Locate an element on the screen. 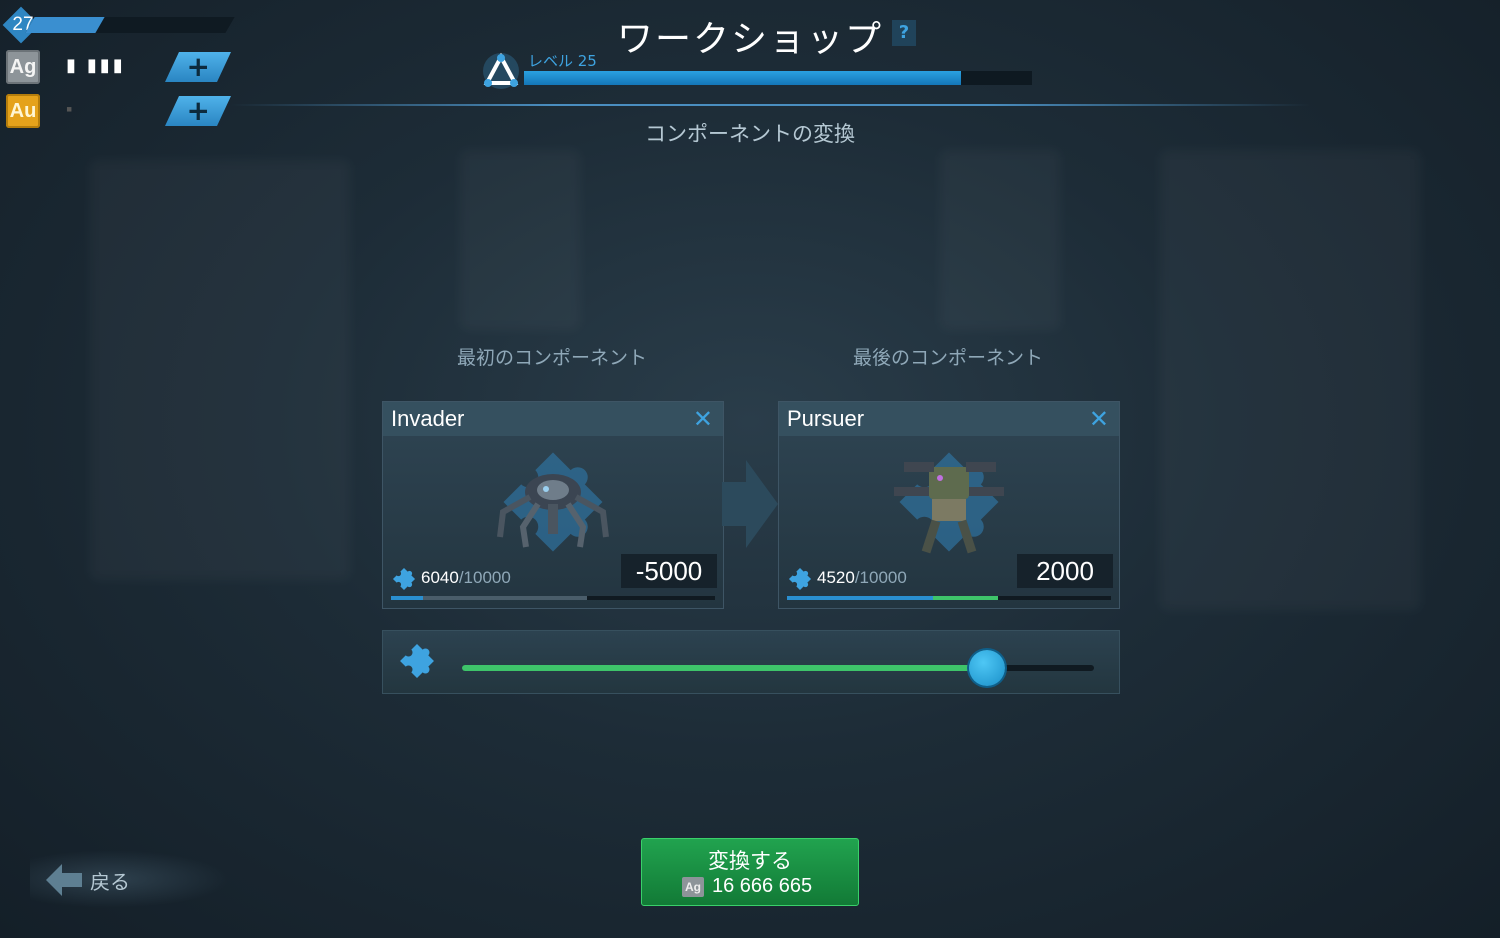 This screenshot has height=938, width=1500. back-label: 戻る is located at coordinates (110, 882).